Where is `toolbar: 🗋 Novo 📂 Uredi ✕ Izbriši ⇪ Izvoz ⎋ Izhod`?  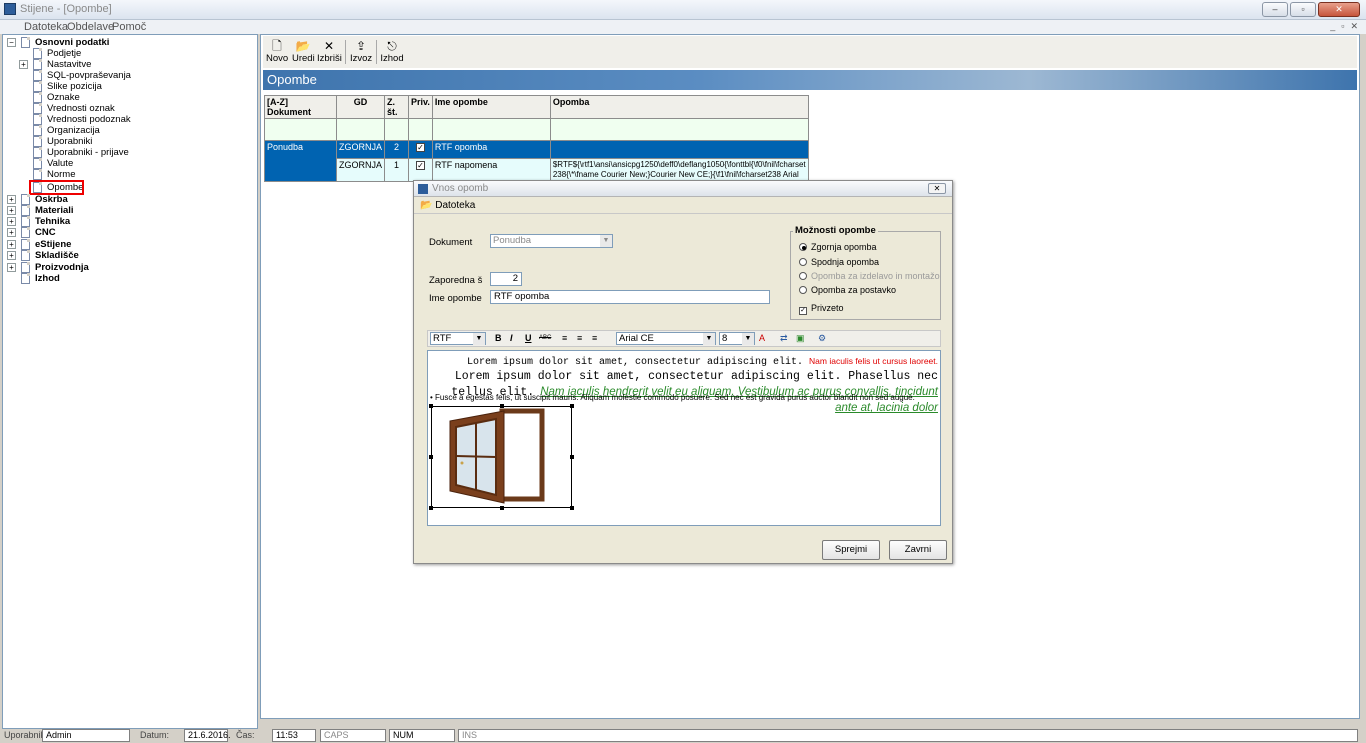 toolbar: 🗋 Novo 📂 Uredi ✕ Izbriši ⇪ Izvoz ⎋ Izhod is located at coordinates (810, 52).